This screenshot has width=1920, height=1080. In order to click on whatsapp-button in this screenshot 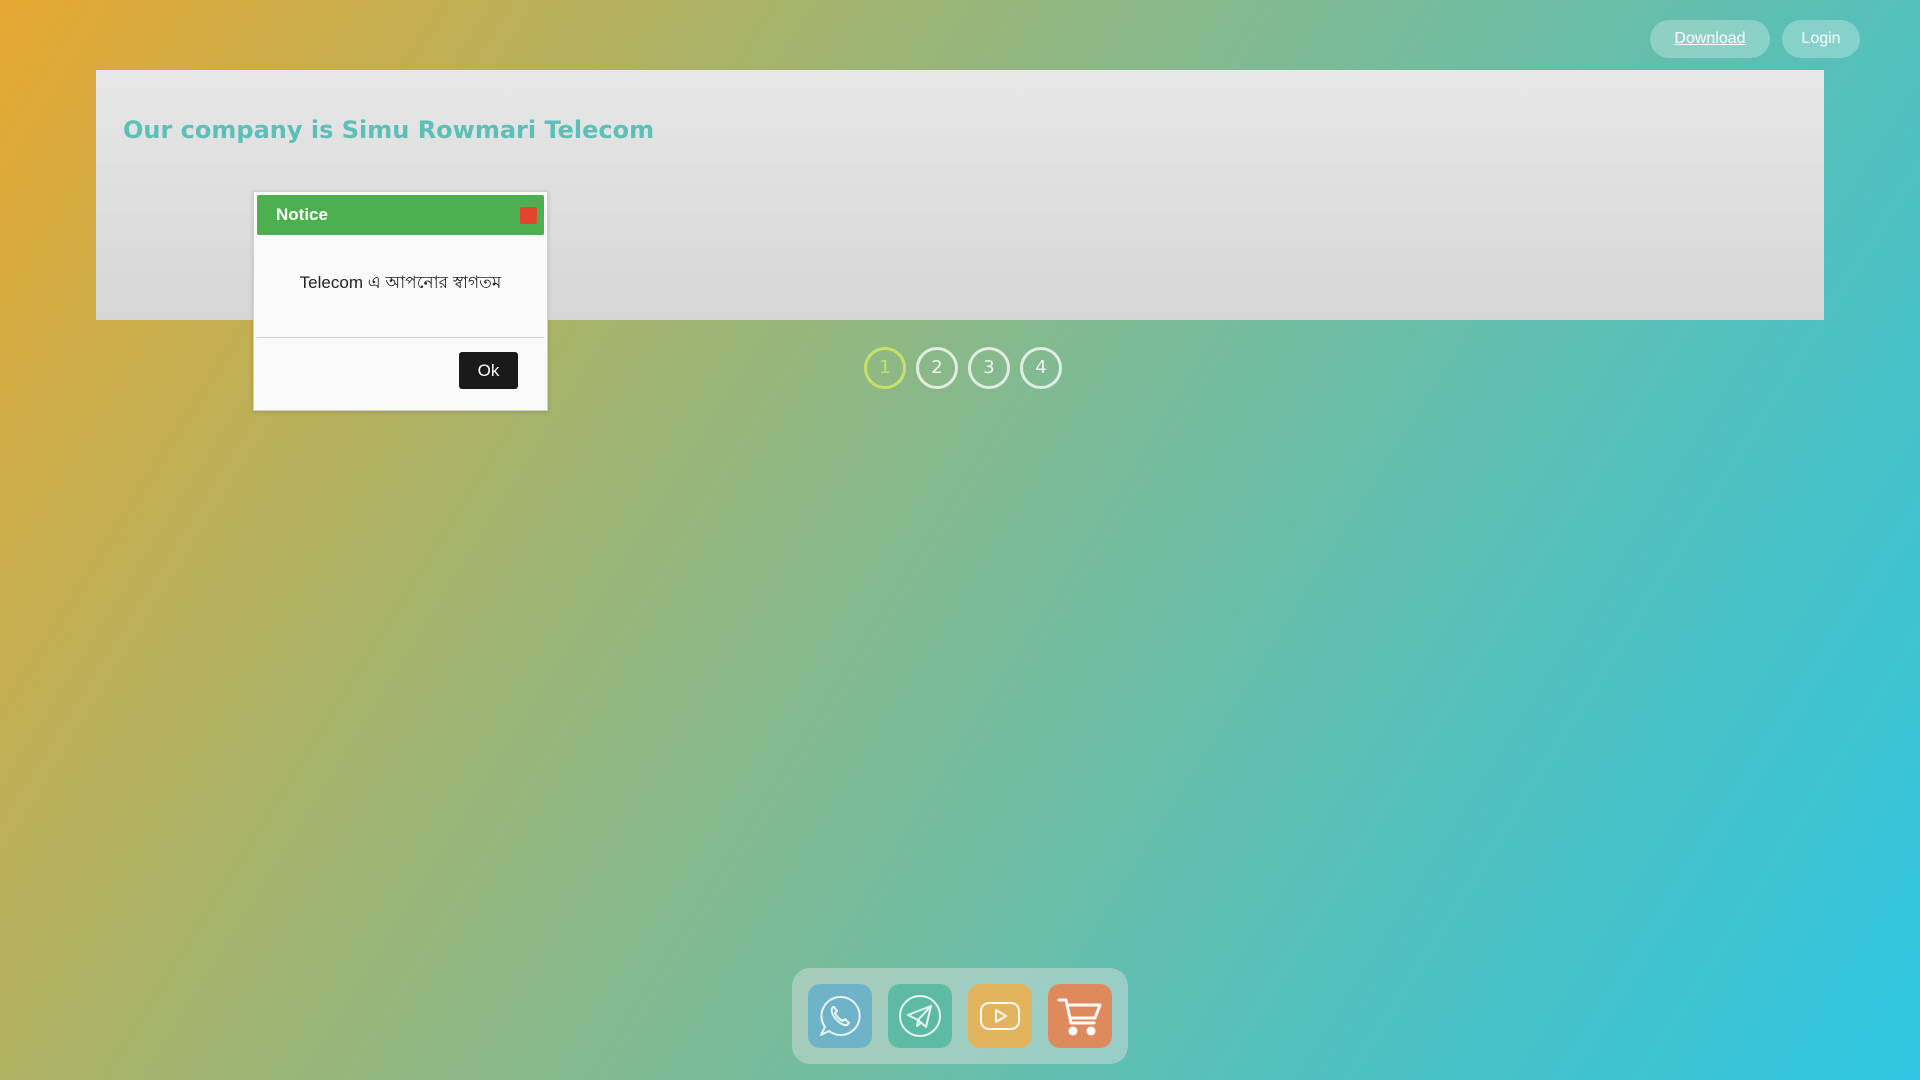, I will do `click(840, 1016)`.